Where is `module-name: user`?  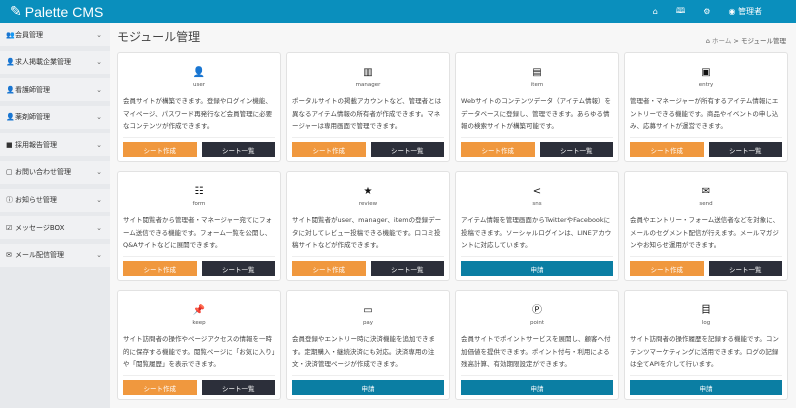 module-name: user is located at coordinates (199, 85).